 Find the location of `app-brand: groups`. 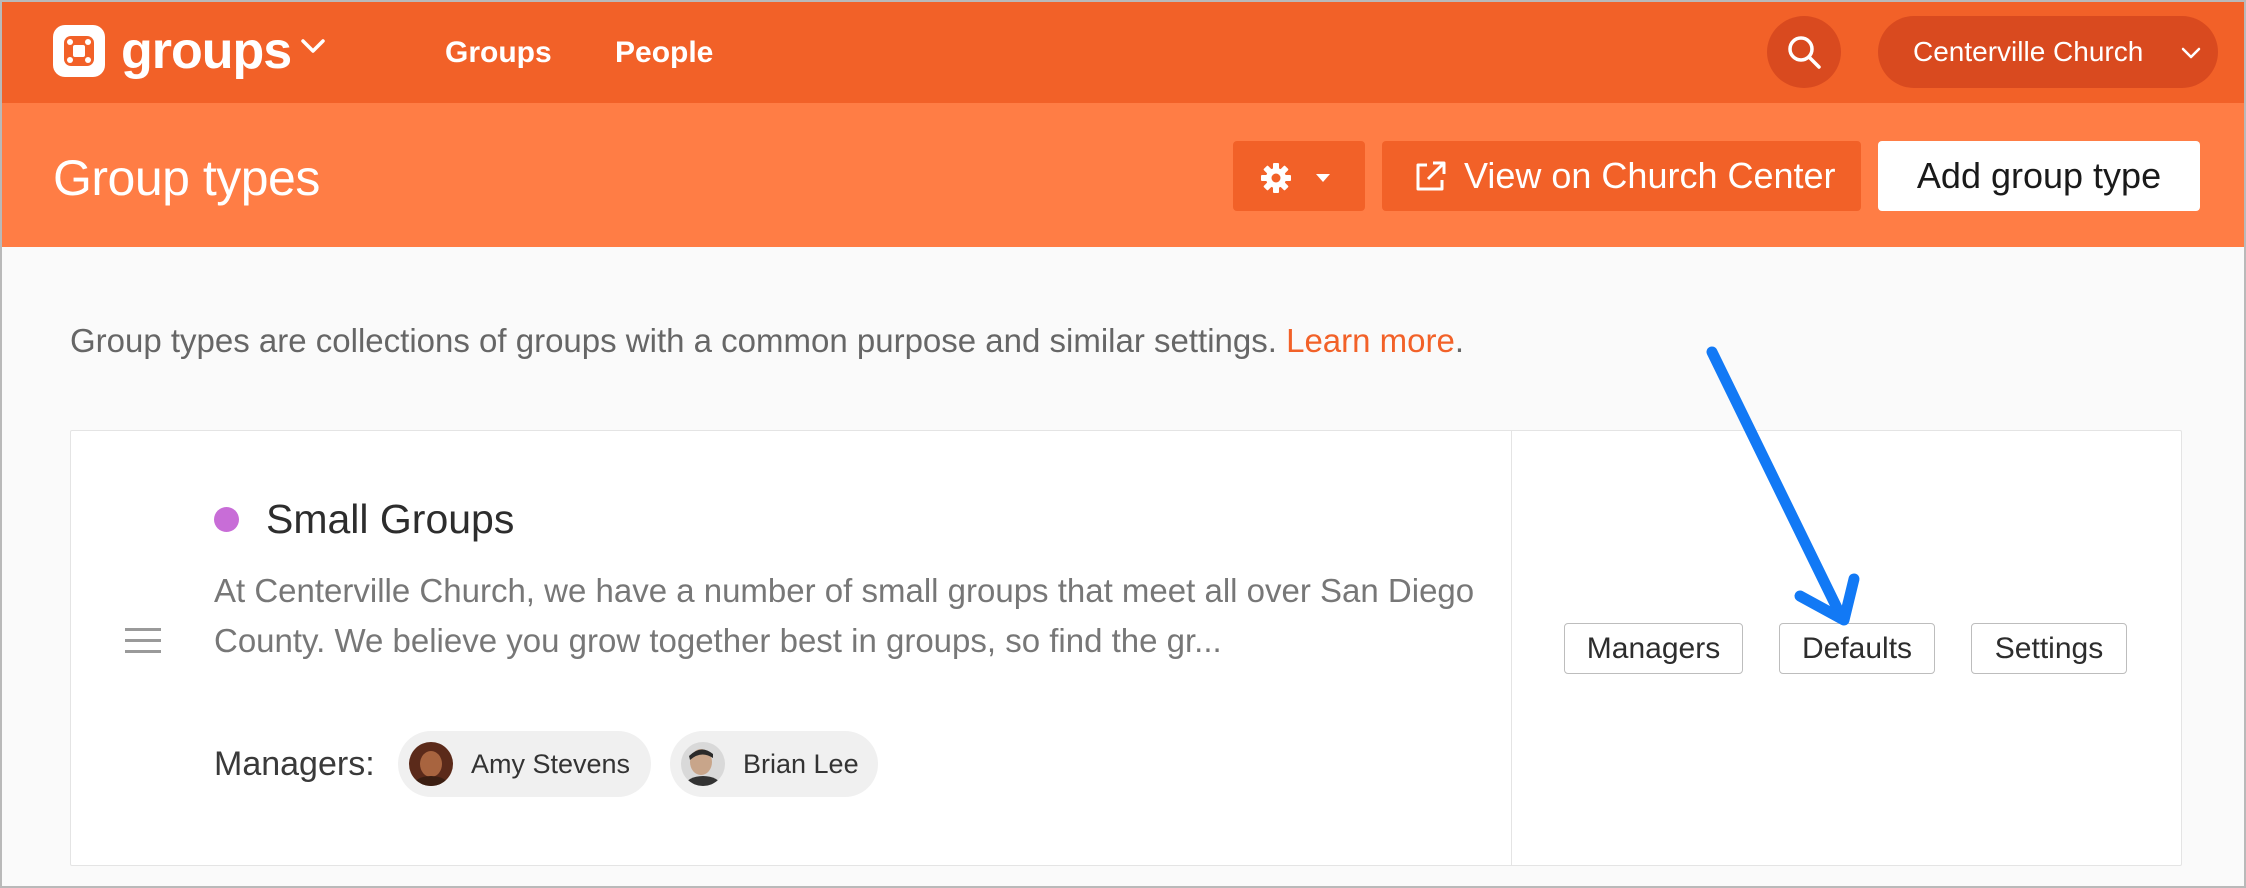

app-brand: groups is located at coordinates (206, 51).